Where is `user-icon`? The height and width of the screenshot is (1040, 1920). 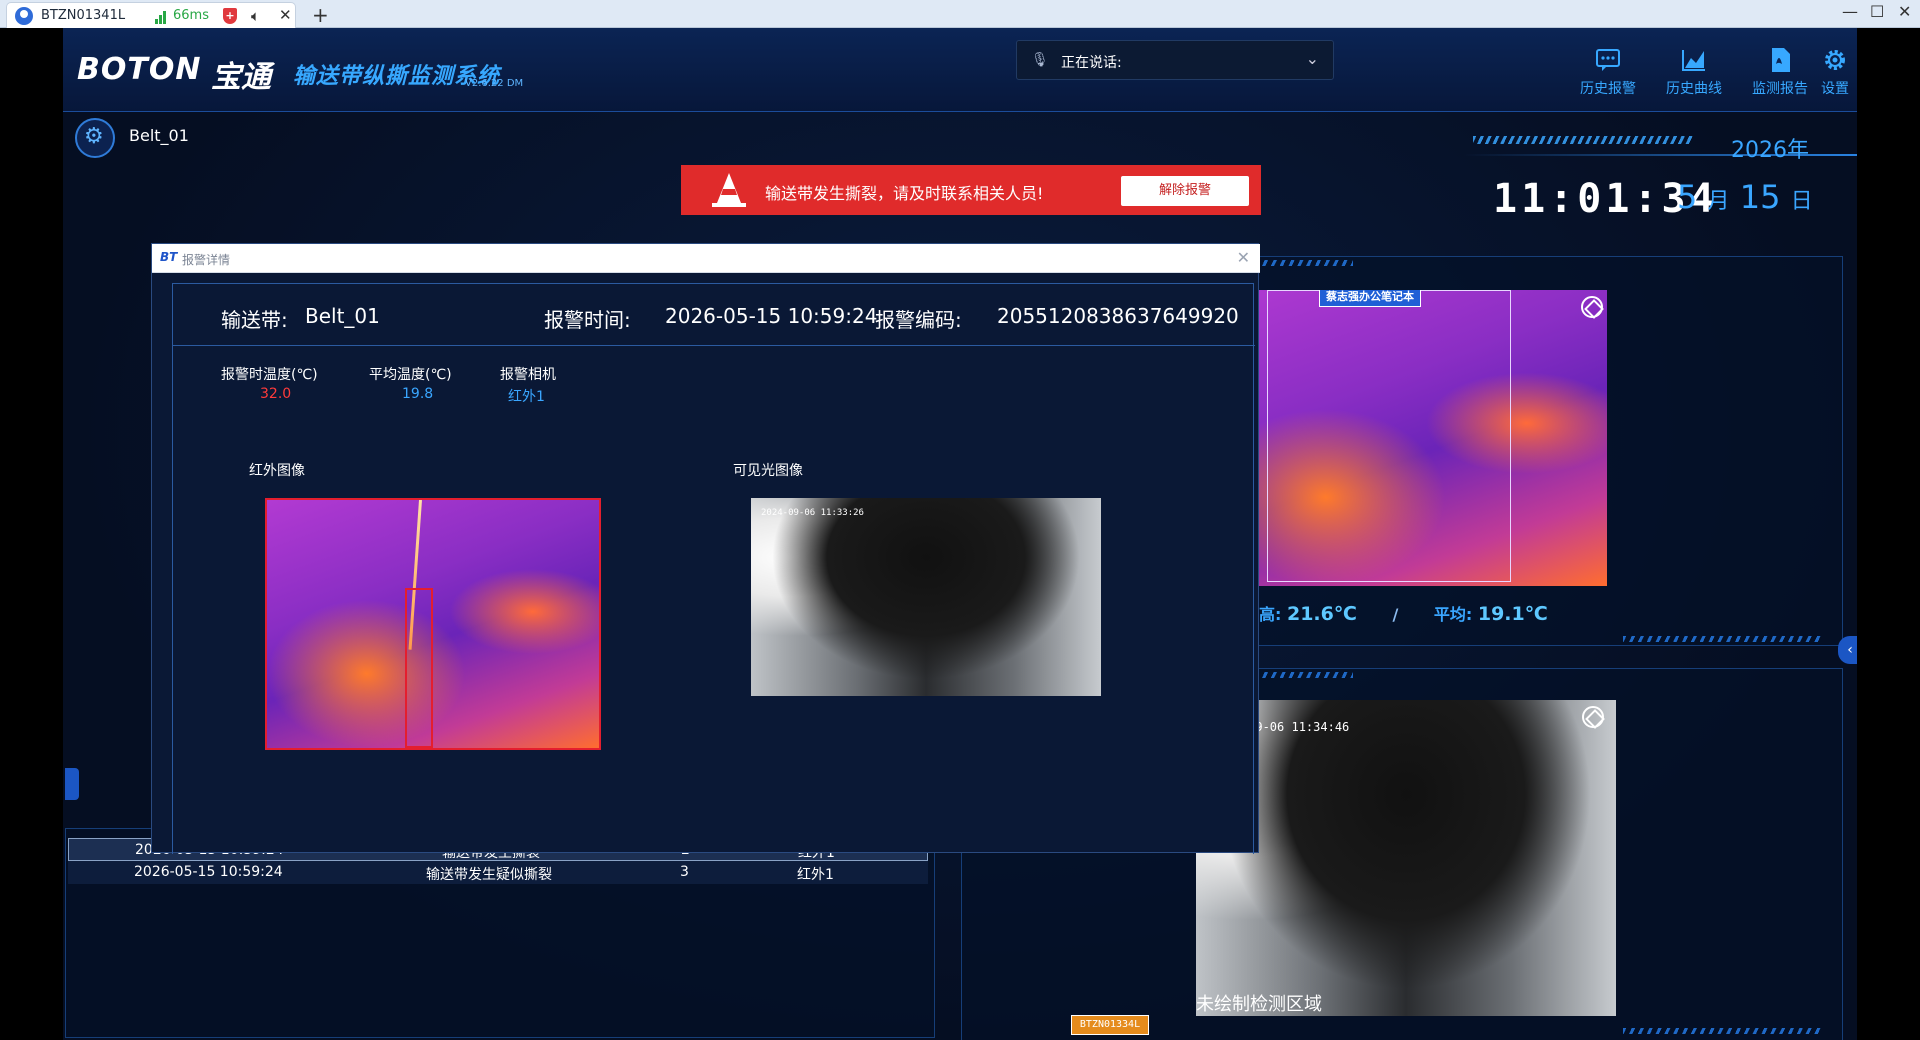
user-icon is located at coordinates (24, 16).